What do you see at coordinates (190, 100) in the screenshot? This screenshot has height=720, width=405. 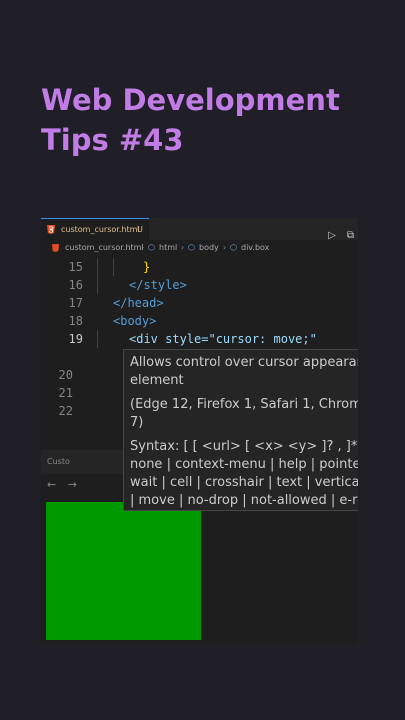 I see `headline-line-1: Web Development` at bounding box center [190, 100].